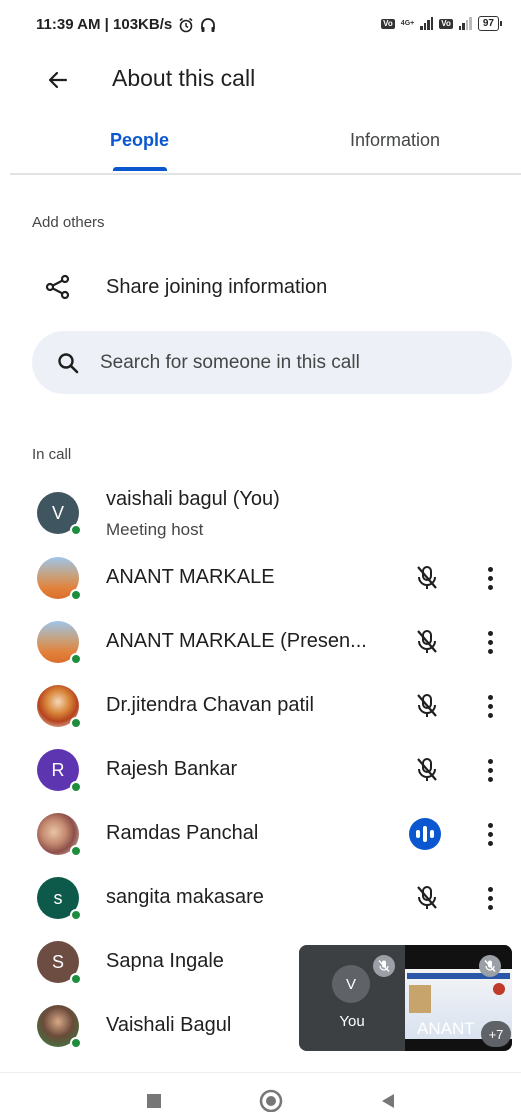 Image resolution: width=521 pixels, height=1112 pixels. Describe the element at coordinates (182, 833) in the screenshot. I see `participant-name: Ramdas Panchal` at that location.